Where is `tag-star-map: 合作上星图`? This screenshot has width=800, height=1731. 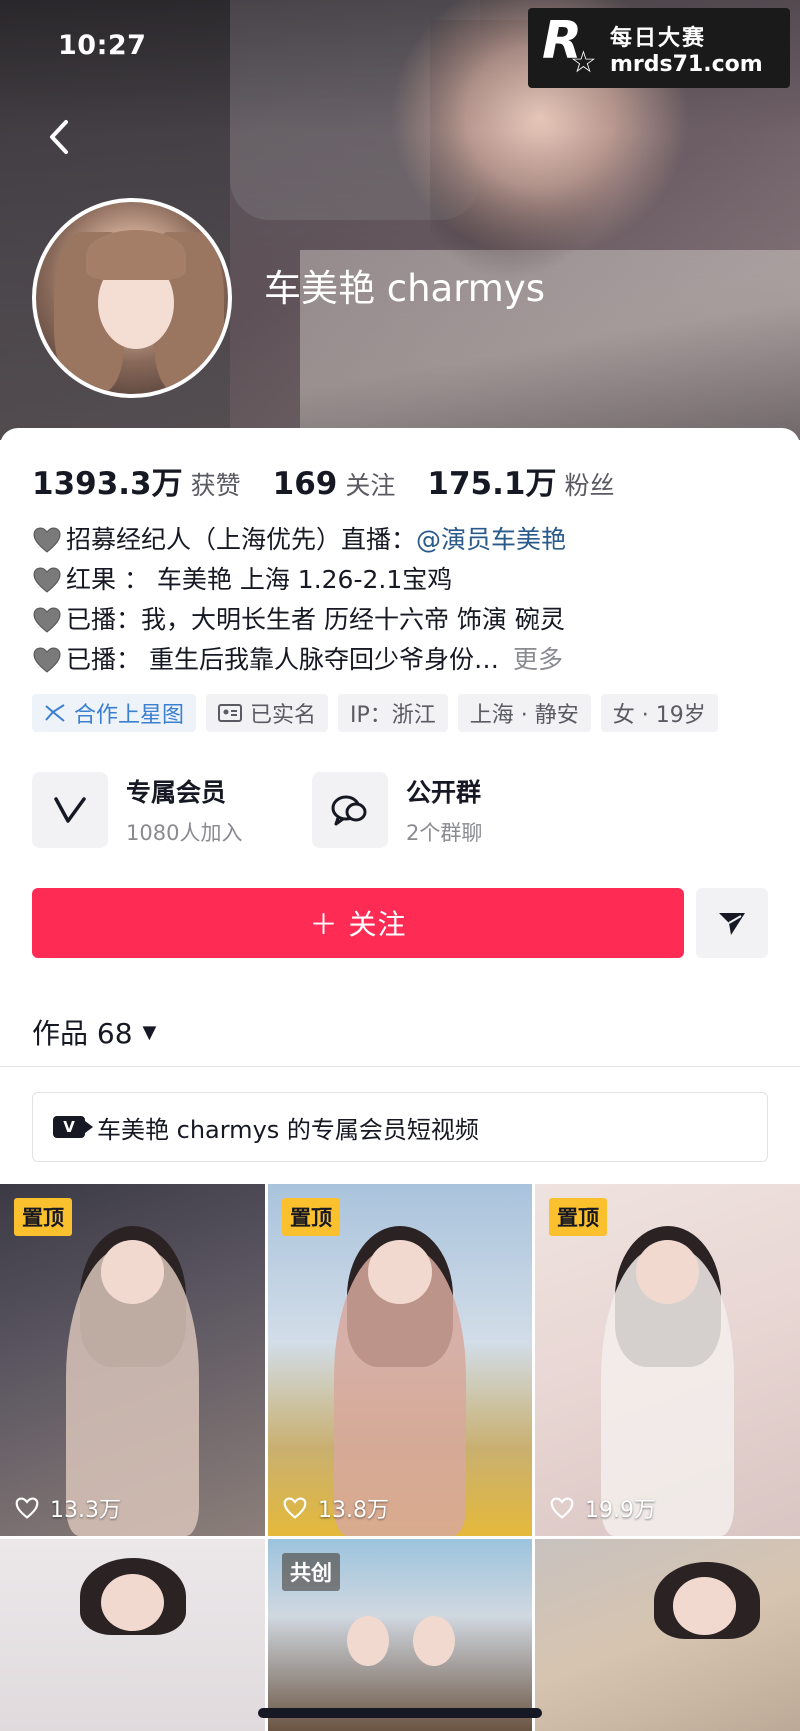
tag-star-map: 合作上星图 is located at coordinates (114, 713).